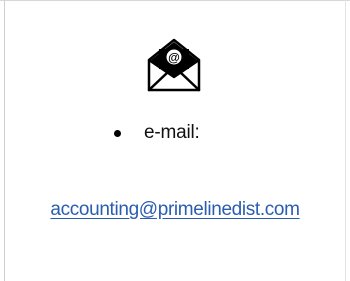  Describe the element at coordinates (175, 0) in the screenshot. I see `top-divider` at that location.